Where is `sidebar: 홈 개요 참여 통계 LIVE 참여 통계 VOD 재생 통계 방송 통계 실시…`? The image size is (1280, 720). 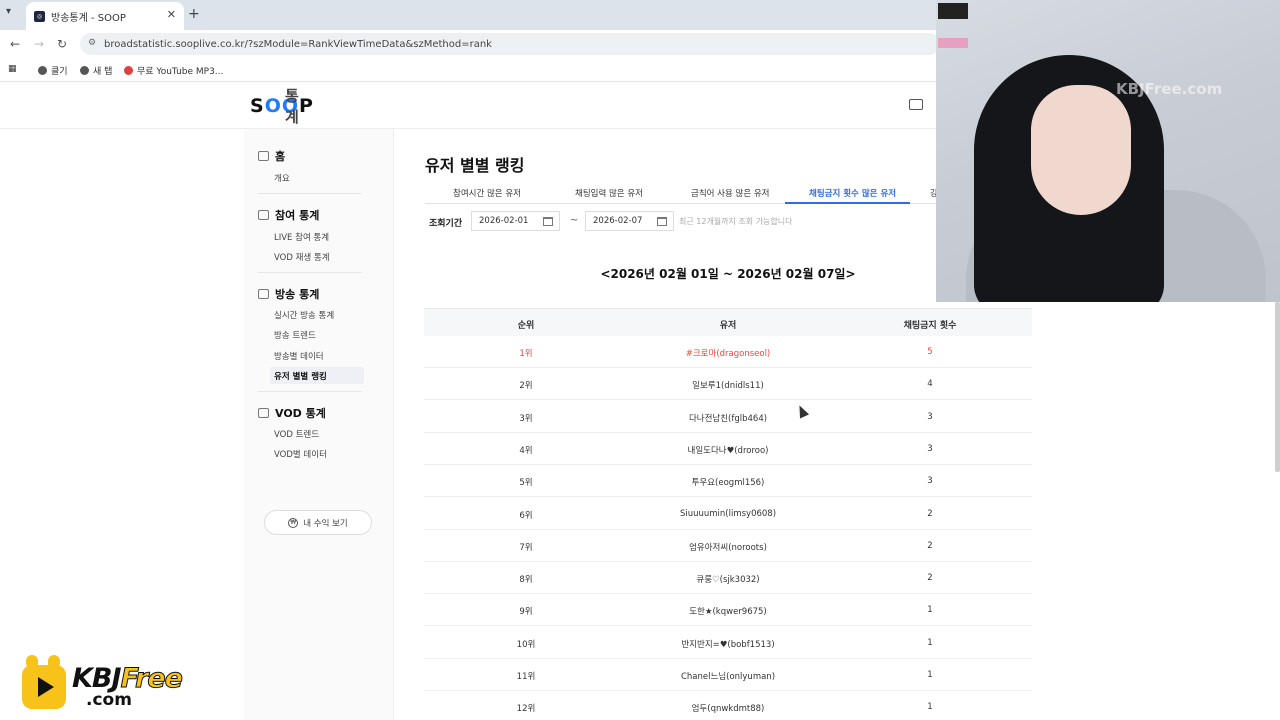
sidebar: 홈 개요 참여 통계 LIVE 참여 통계 VOD 재생 통계 방송 통계 실시… is located at coordinates (319, 424).